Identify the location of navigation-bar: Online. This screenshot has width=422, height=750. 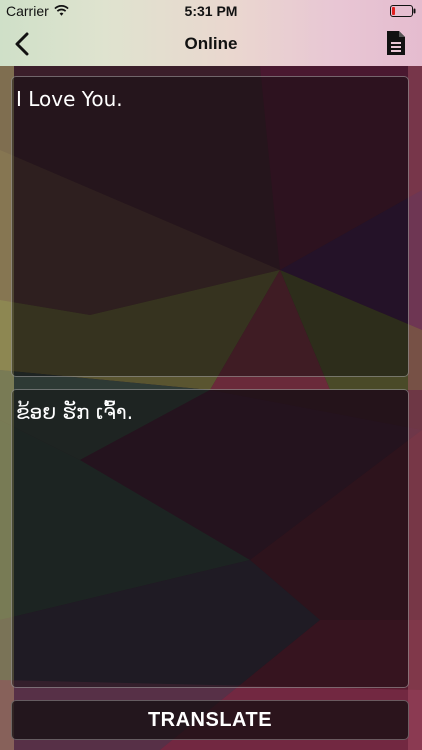
(211, 44).